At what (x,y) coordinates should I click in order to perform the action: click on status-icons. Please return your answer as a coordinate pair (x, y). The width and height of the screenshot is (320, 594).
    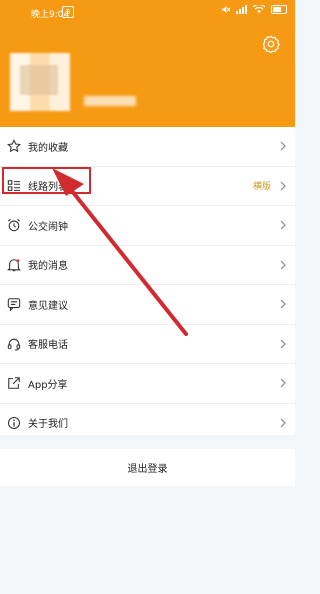
    Looking at the image, I should click on (254, 9).